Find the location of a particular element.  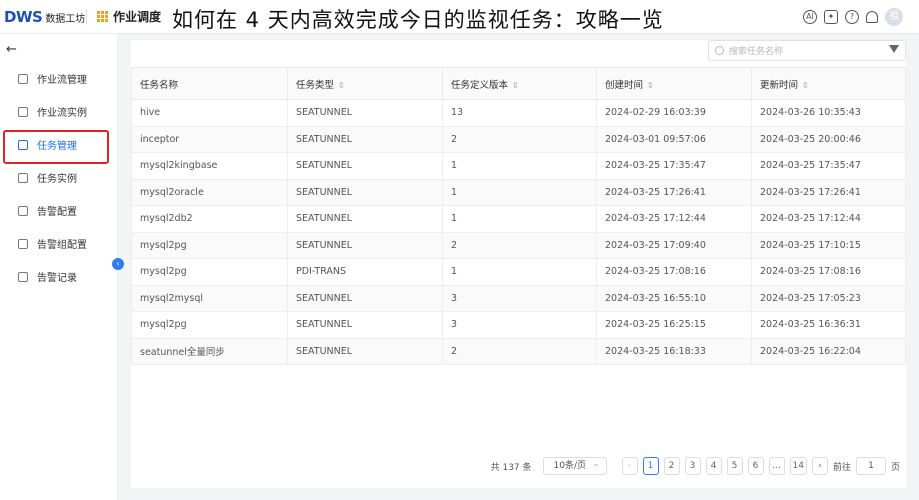

next-page-button: › is located at coordinates (819, 466).